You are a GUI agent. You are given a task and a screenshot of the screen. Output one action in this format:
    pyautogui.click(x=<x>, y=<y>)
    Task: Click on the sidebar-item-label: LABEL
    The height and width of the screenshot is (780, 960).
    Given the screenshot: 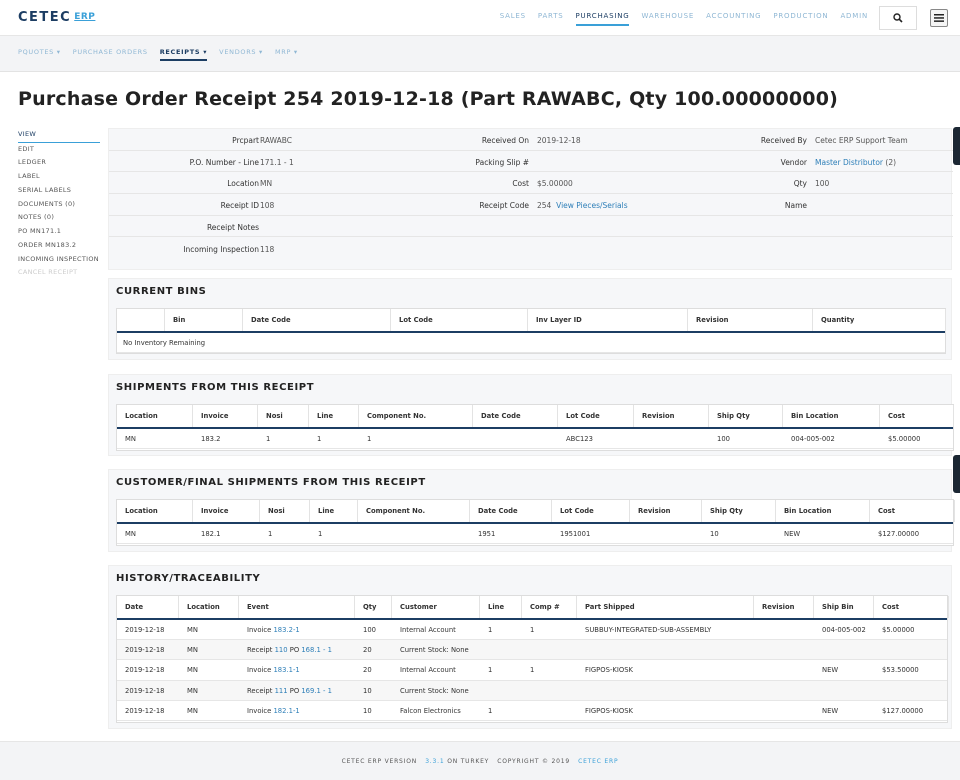 What is the action you would take?
    pyautogui.click(x=59, y=177)
    